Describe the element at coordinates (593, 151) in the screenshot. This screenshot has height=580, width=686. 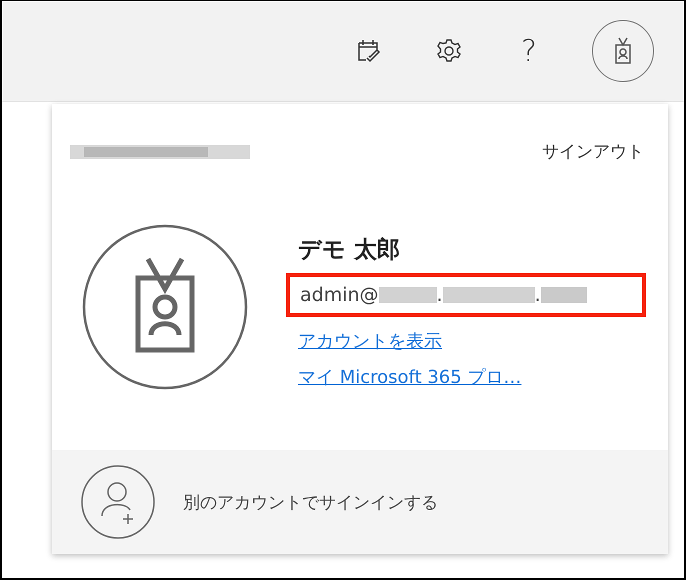
I see `sign-out-link: サインアウト` at that location.